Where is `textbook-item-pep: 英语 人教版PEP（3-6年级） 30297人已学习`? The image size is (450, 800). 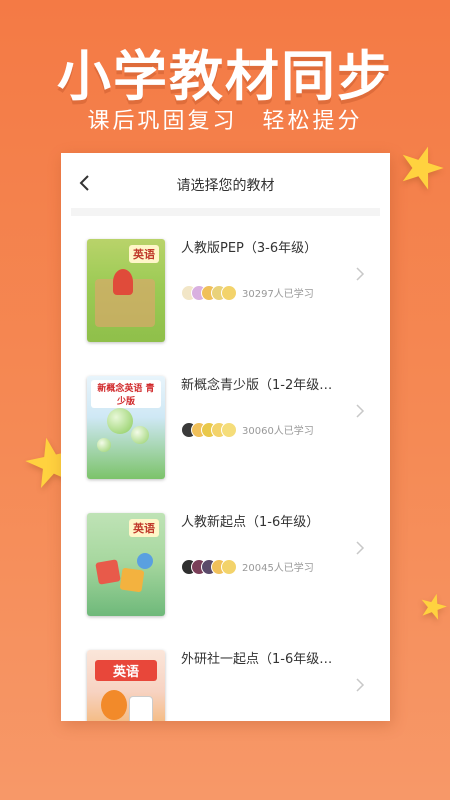 textbook-item-pep: 英语 人教版PEP（3-6年级） 30297人已学习 is located at coordinates (225, 284).